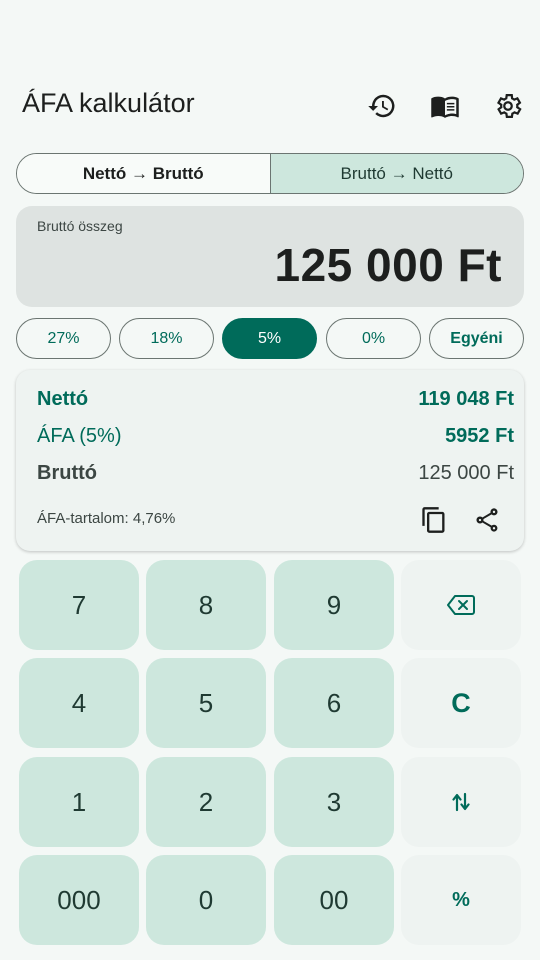 This screenshot has height=960, width=540. I want to click on vat-row: ÁFA (5%) 5952 Ft, so click(275, 438).